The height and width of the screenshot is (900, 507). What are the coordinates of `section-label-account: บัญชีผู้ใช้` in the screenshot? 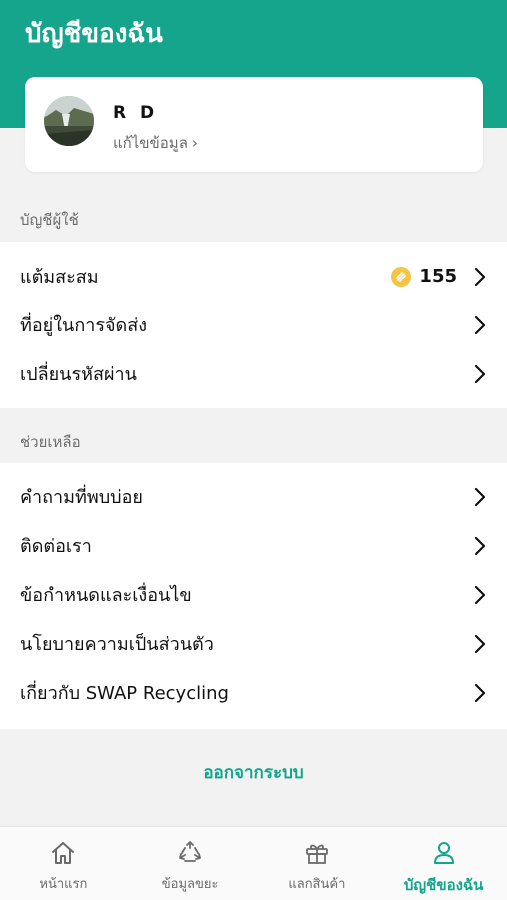 It's located at (49, 220).